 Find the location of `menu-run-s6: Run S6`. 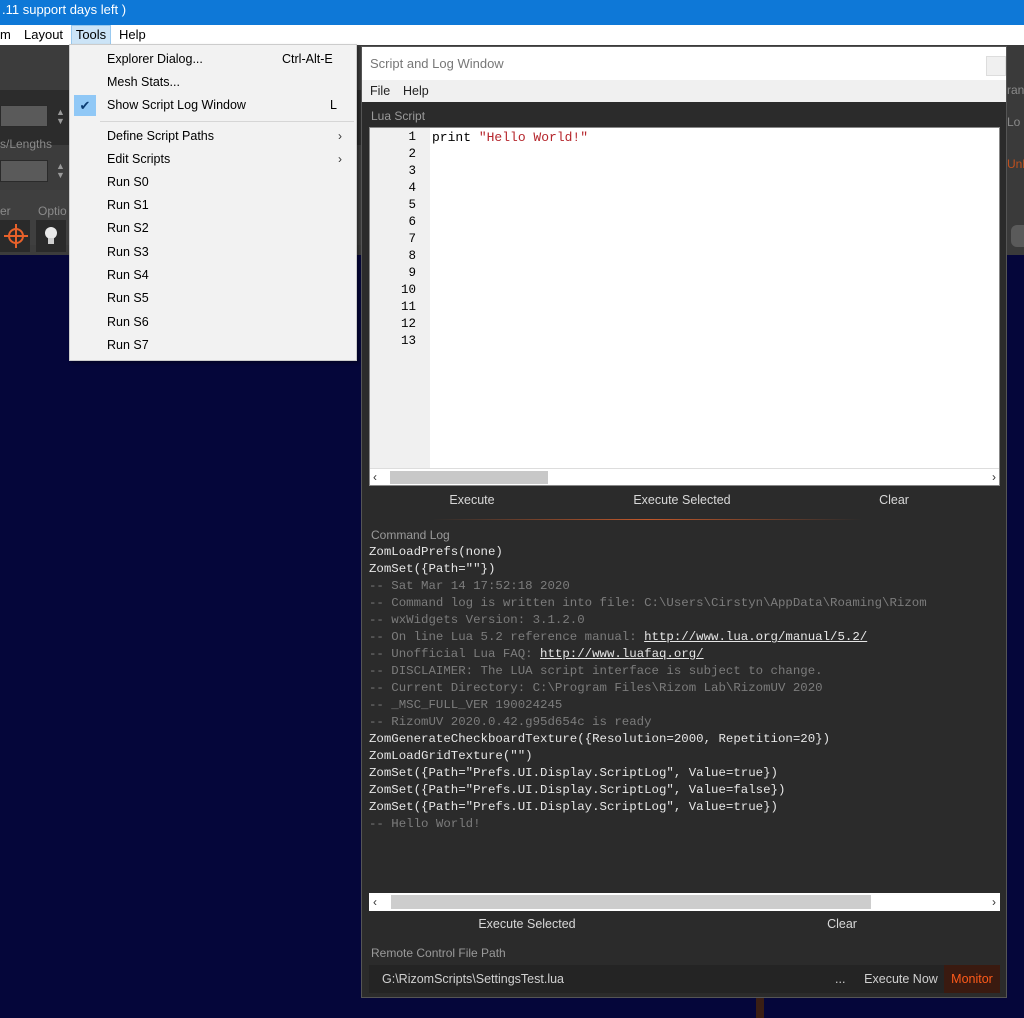

menu-run-s6: Run S6 is located at coordinates (213, 322).